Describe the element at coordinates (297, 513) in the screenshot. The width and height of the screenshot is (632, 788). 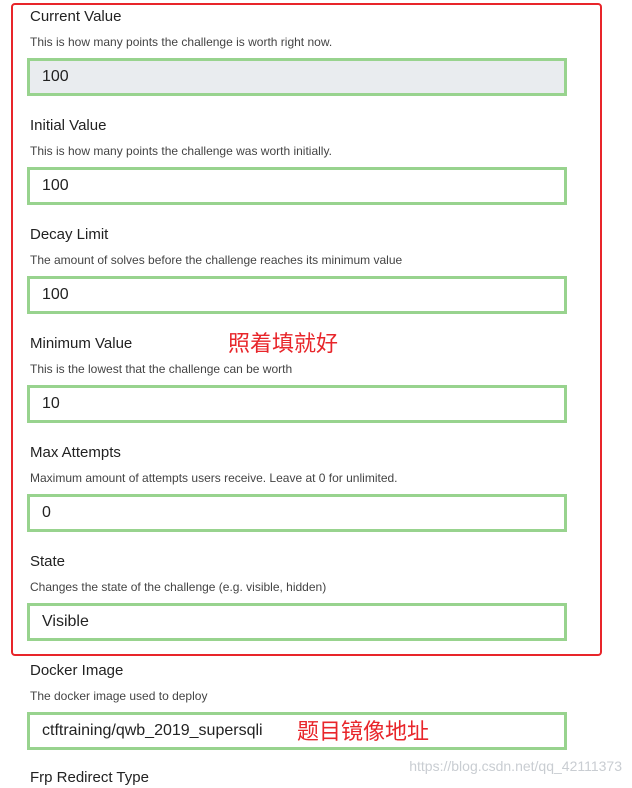
I see `max-attempts-input: 0` at that location.